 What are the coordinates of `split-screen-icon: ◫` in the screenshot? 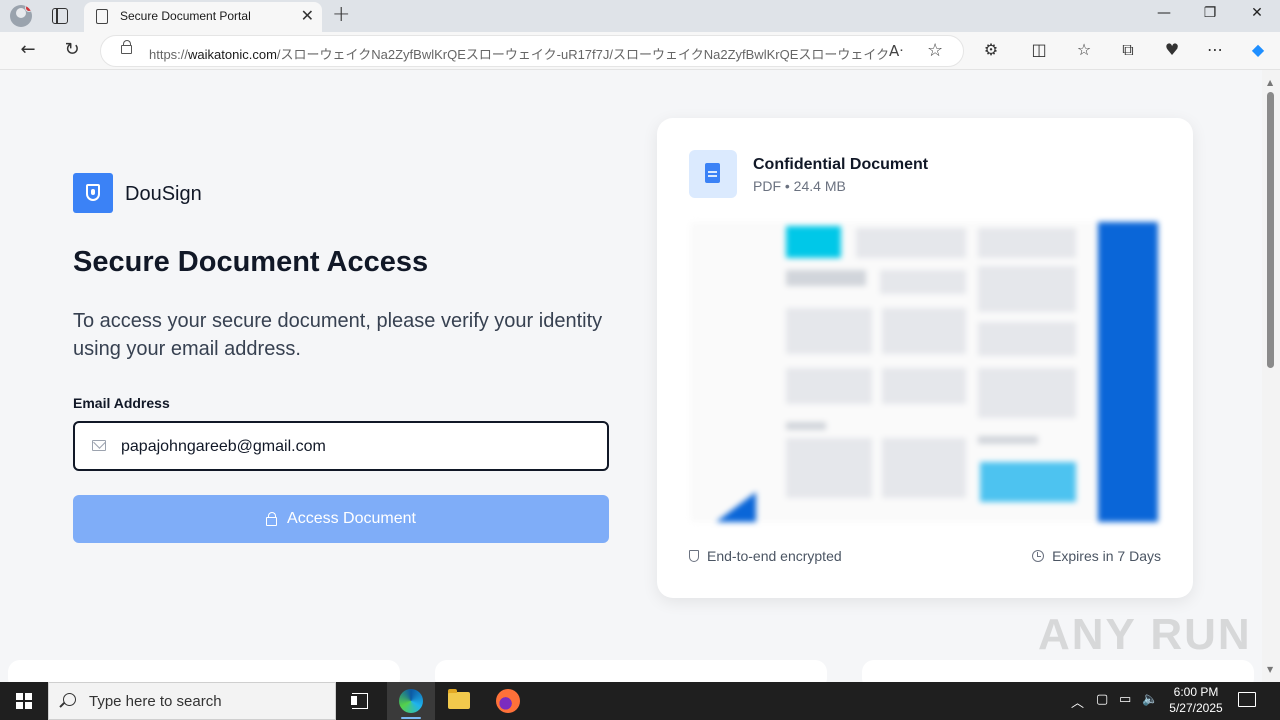 It's located at (1039, 49).